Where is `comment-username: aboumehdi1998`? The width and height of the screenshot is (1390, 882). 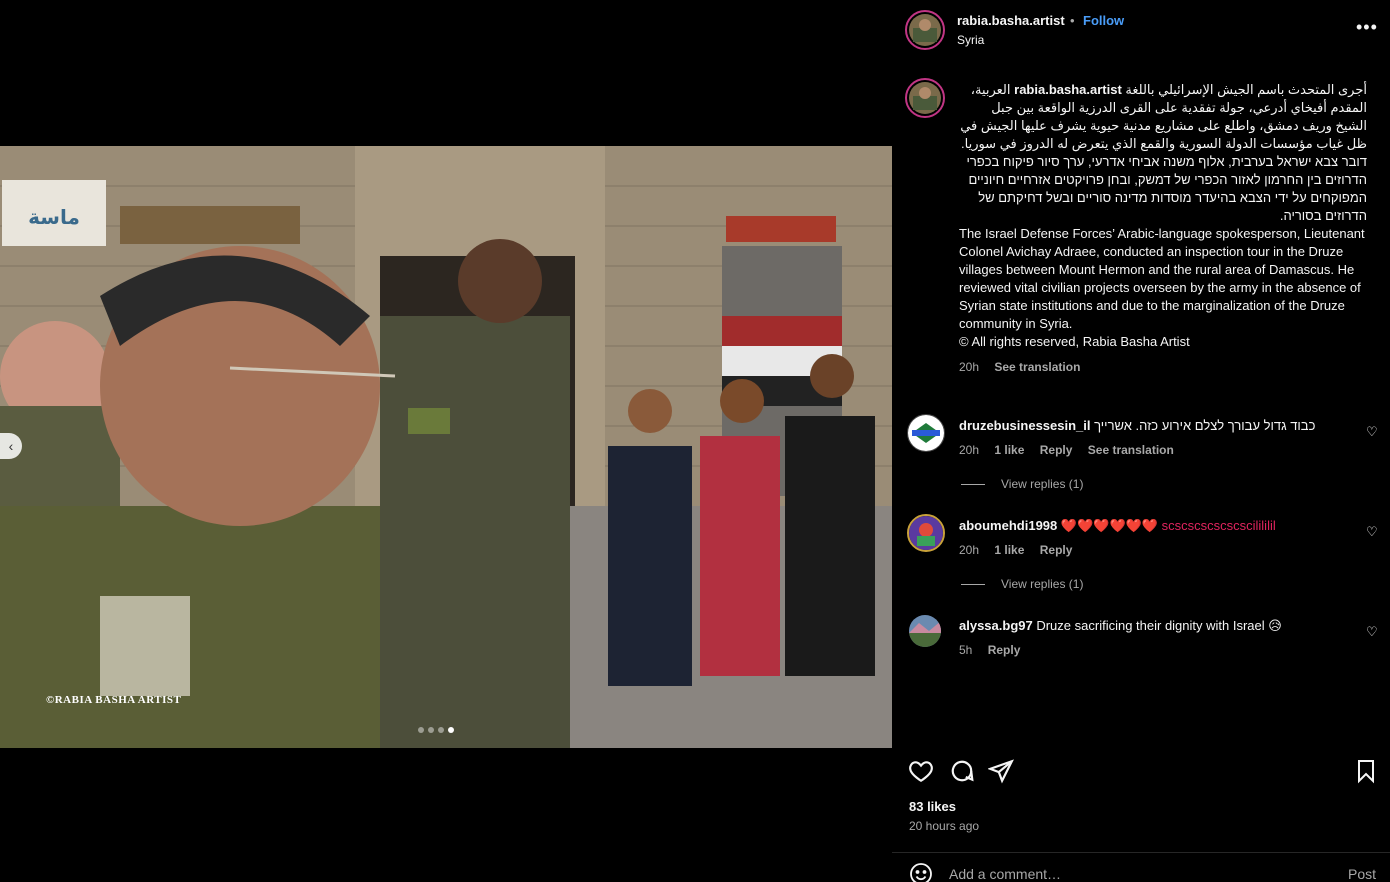 comment-username: aboumehdi1998 is located at coordinates (1008, 525).